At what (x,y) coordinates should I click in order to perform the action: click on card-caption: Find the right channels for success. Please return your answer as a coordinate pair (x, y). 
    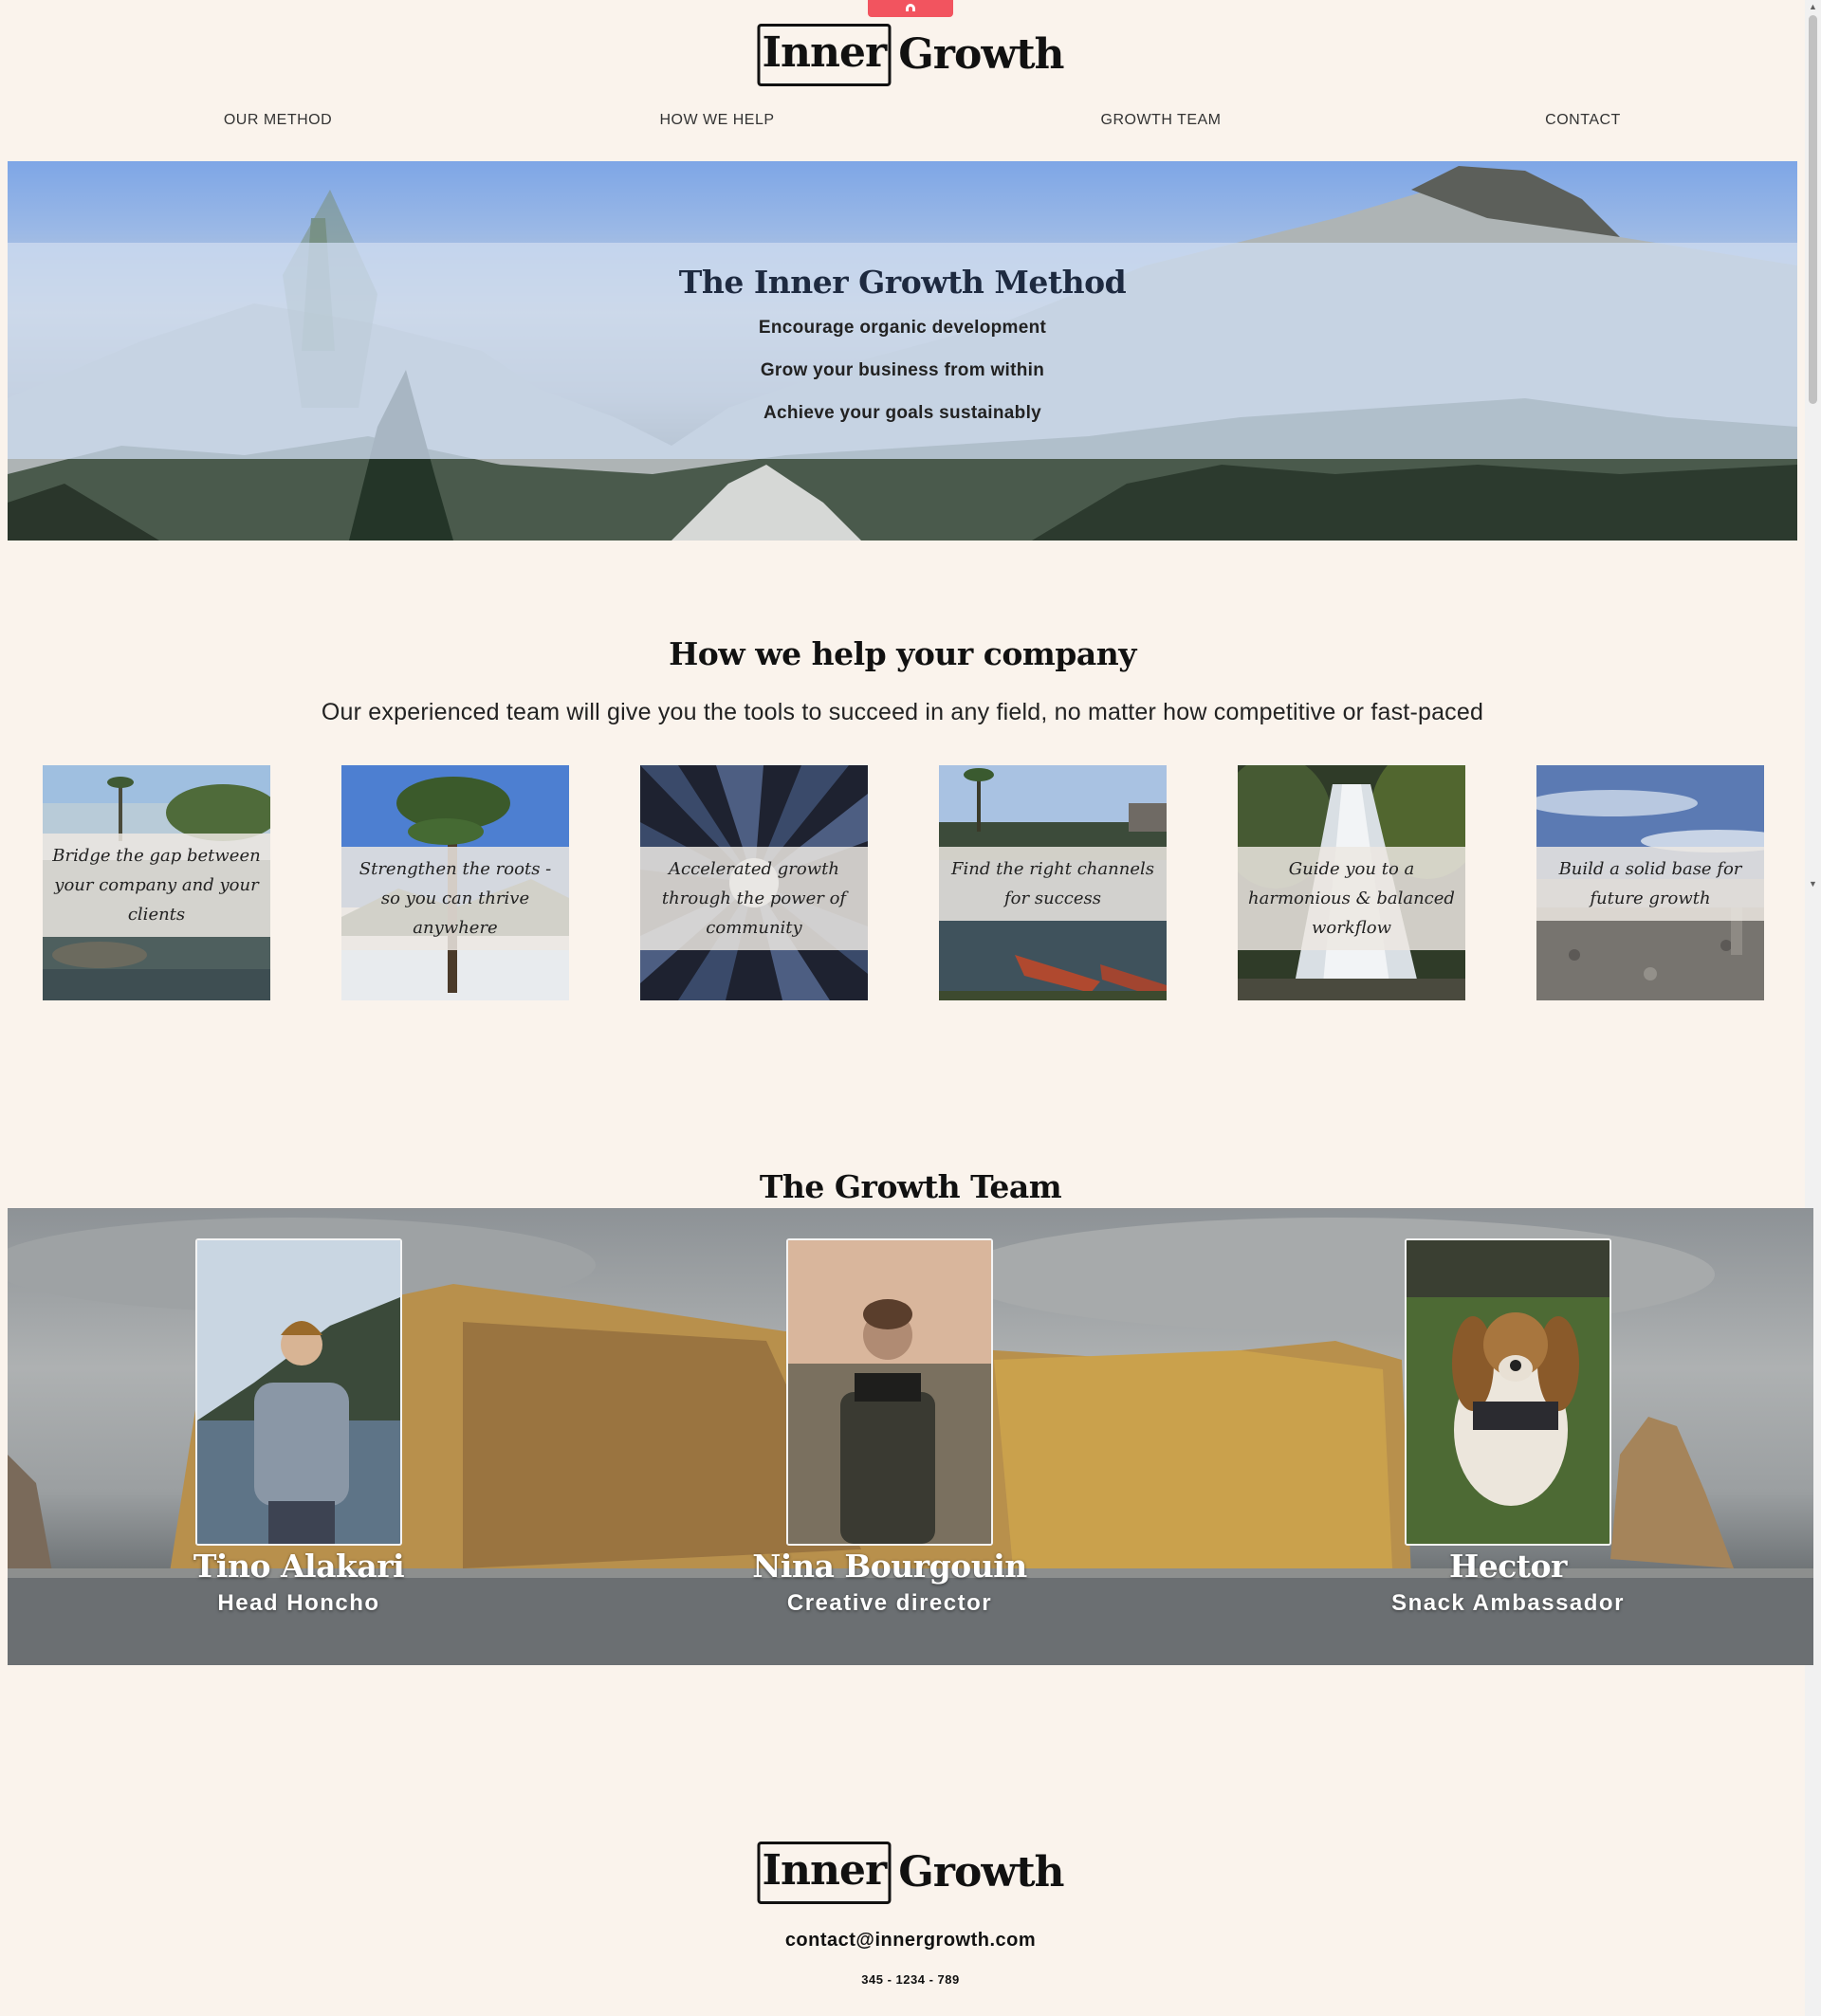
    Looking at the image, I should click on (1053, 884).